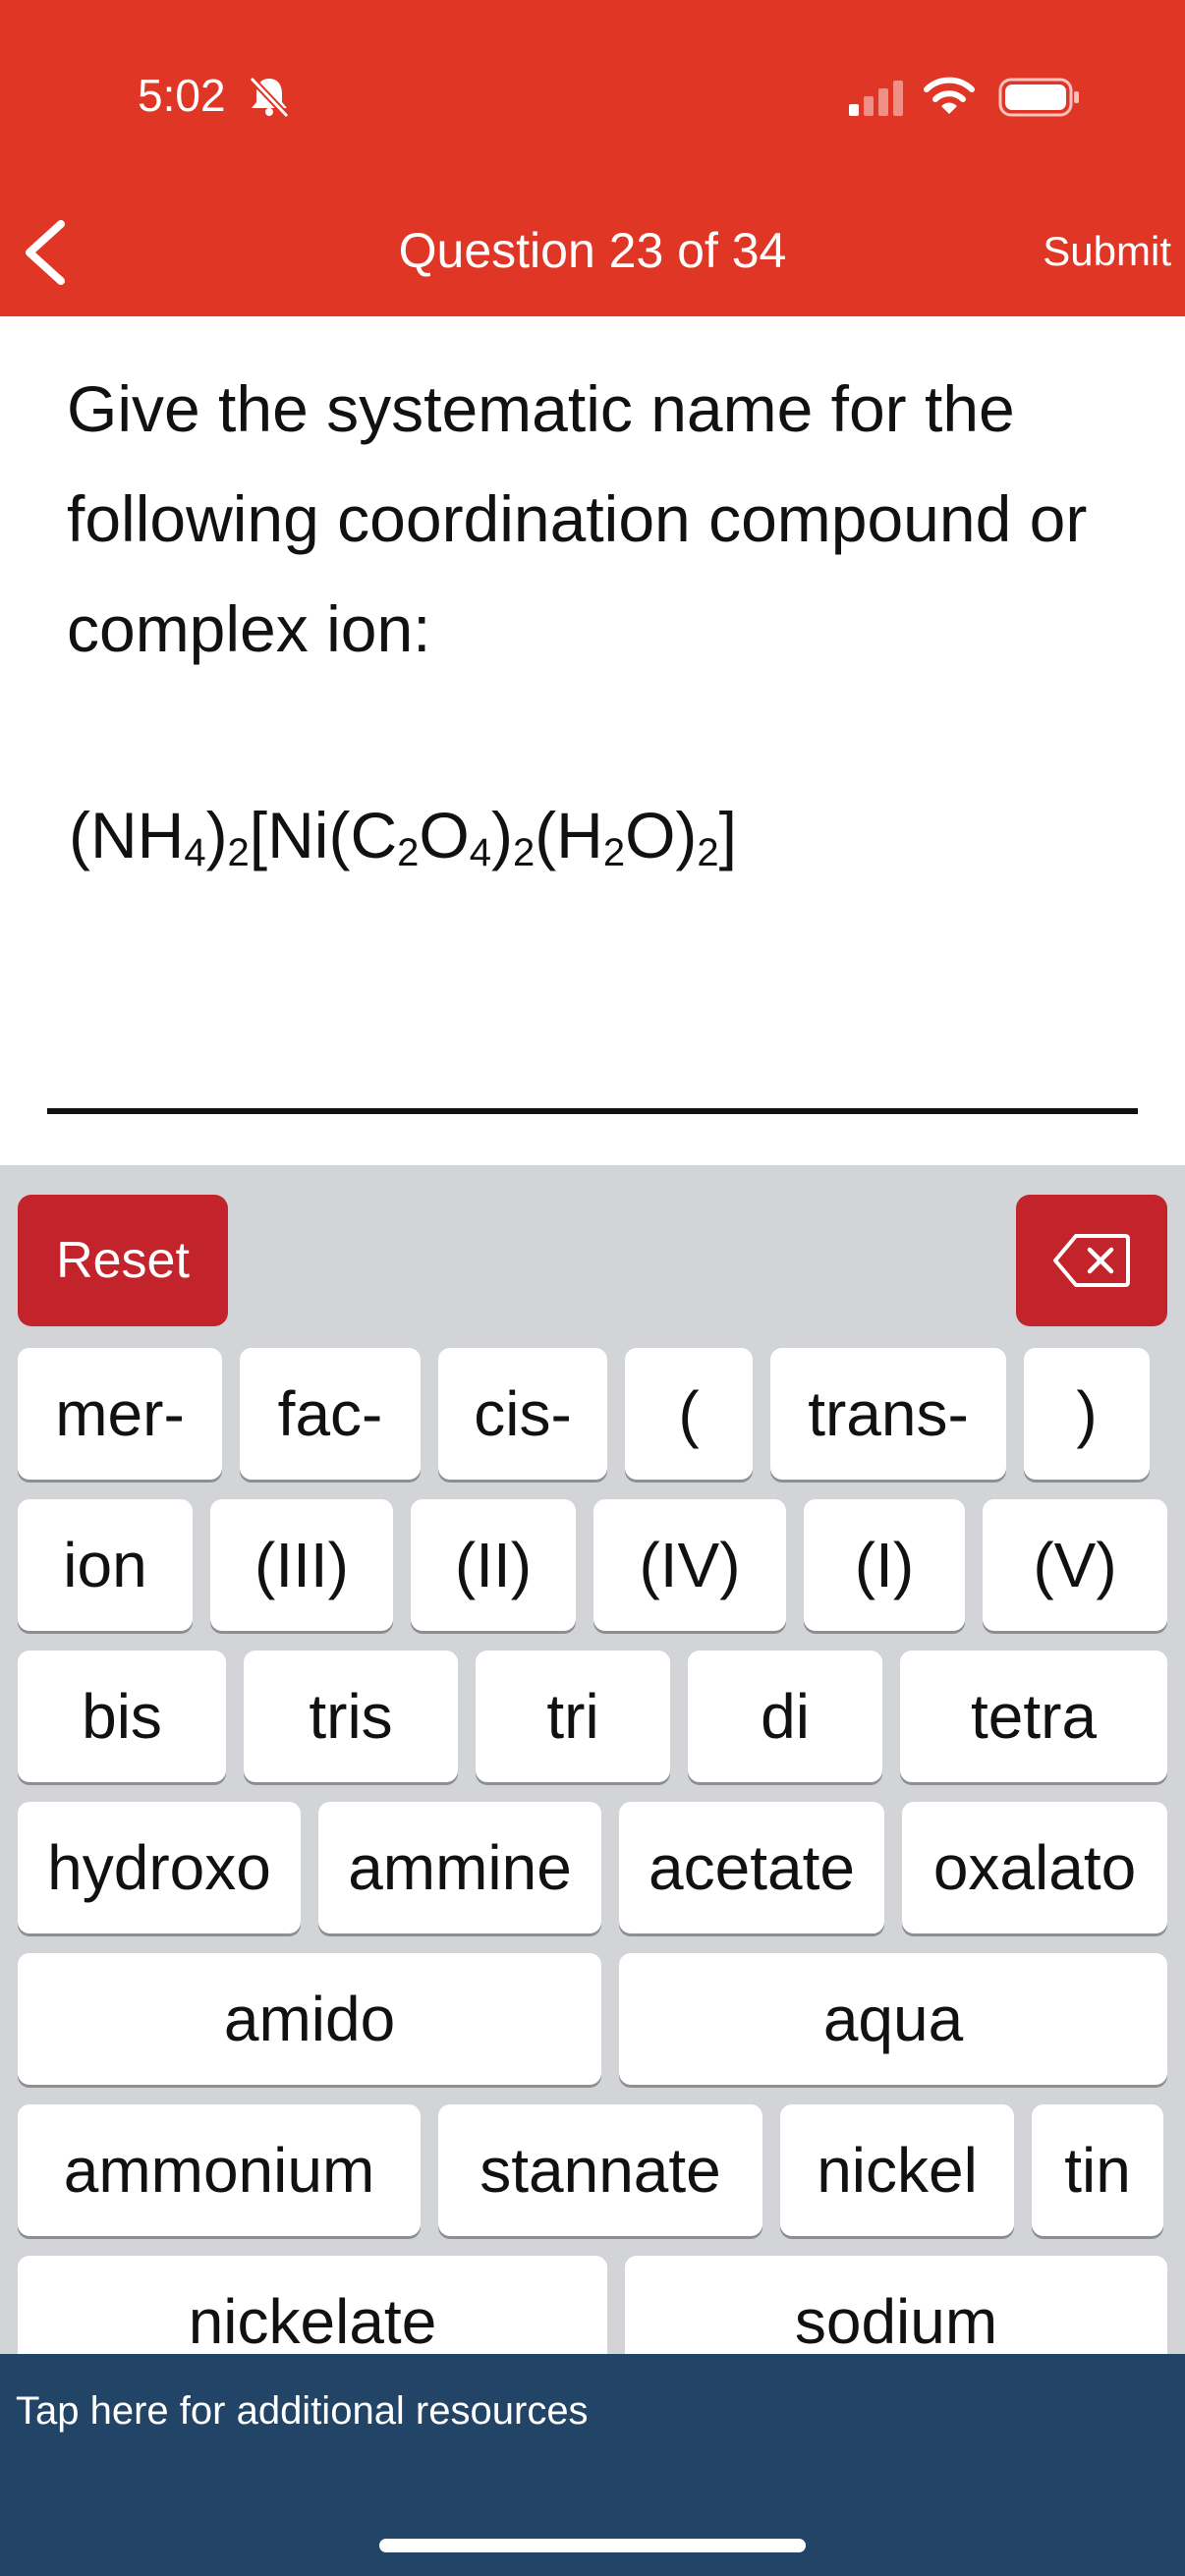  I want to click on key-mer: mer-, so click(120, 1414).